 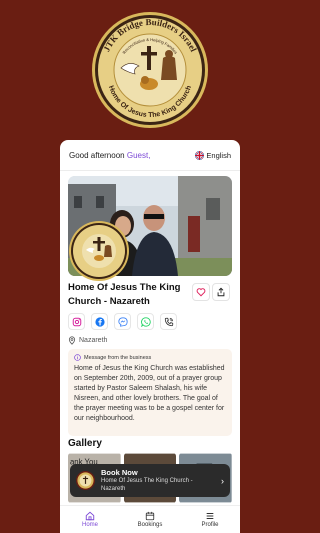 What do you see at coordinates (150, 516) in the screenshot?
I see `calendar-icon` at bounding box center [150, 516].